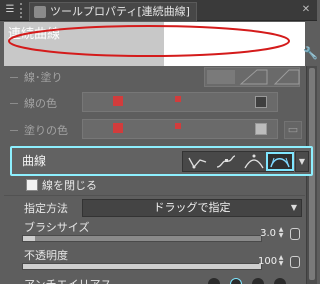 The width and height of the screenshot is (320, 284). I want to click on row-opacity: 不透明度 100 ▲ ▼, so click(154, 262).